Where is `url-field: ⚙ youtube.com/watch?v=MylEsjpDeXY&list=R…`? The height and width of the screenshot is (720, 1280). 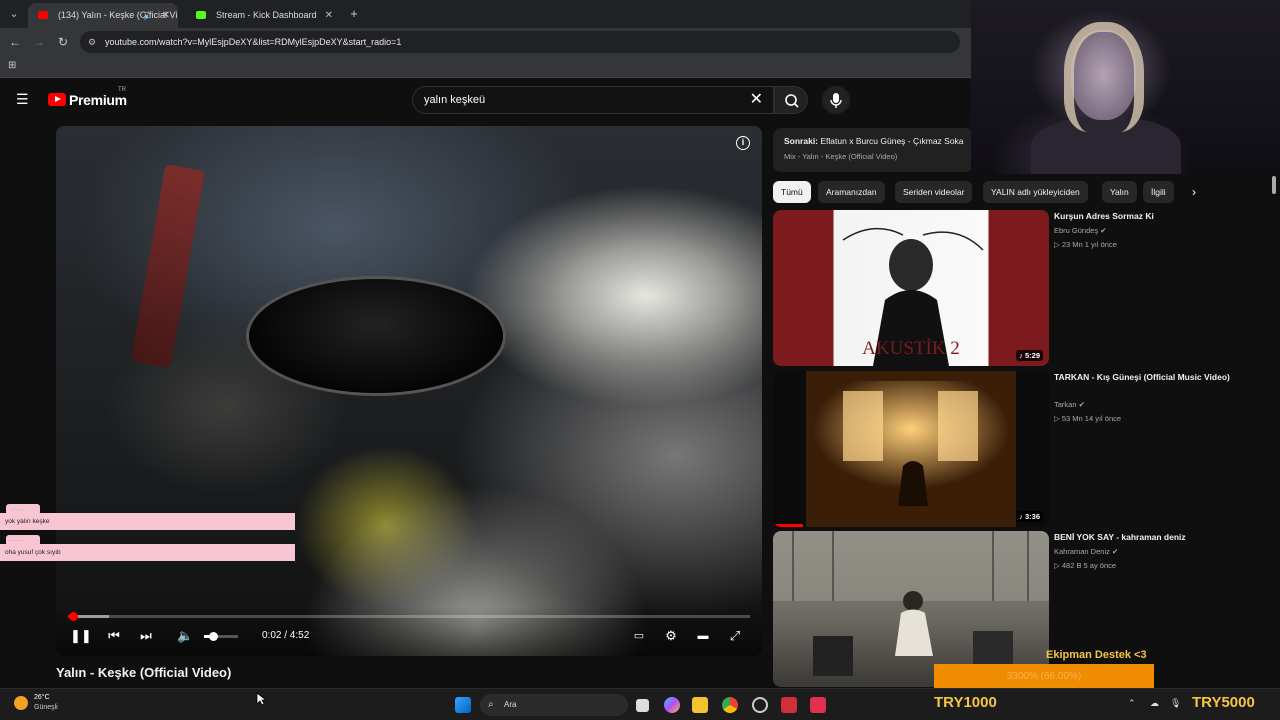 url-field: ⚙ youtube.com/watch?v=MylEsjpDeXY&list=R… is located at coordinates (520, 42).